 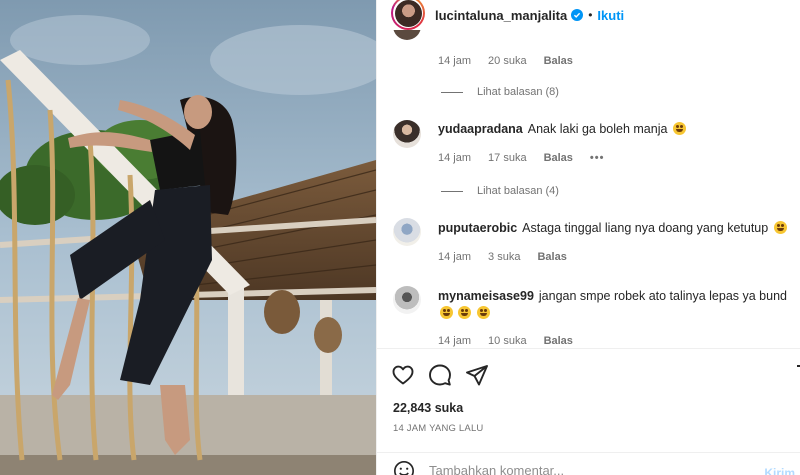 I want to click on comment-likes: 17 suka, so click(x=507, y=158).